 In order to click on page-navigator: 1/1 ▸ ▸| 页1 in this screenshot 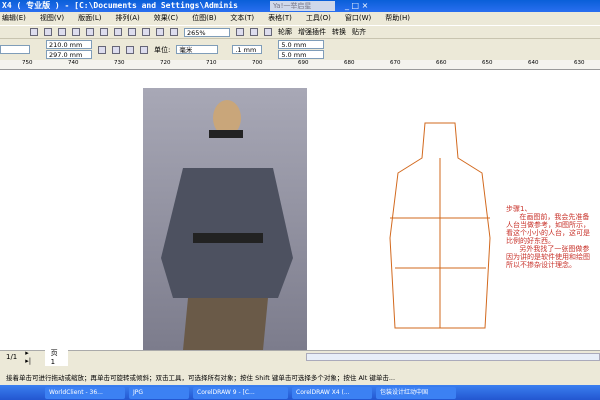, I will do `click(300, 356)`.